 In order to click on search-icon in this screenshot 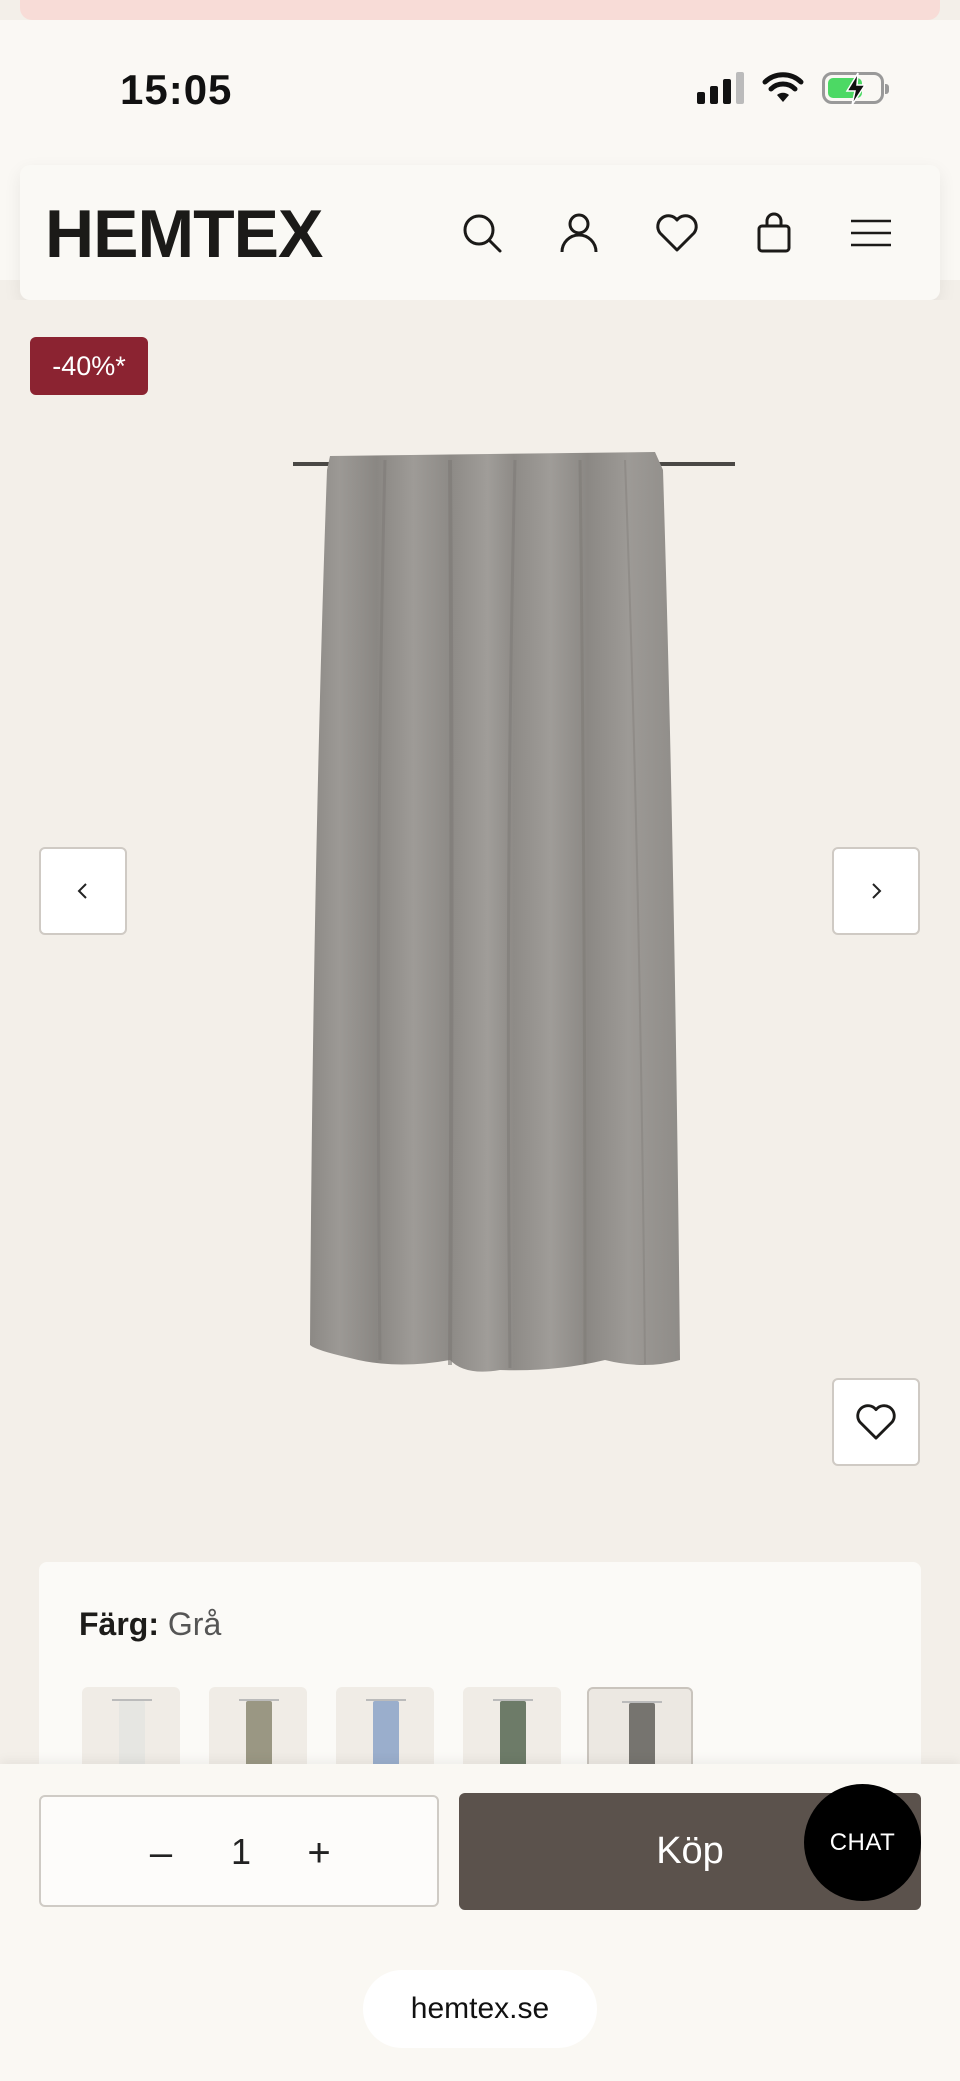, I will do `click(482, 233)`.